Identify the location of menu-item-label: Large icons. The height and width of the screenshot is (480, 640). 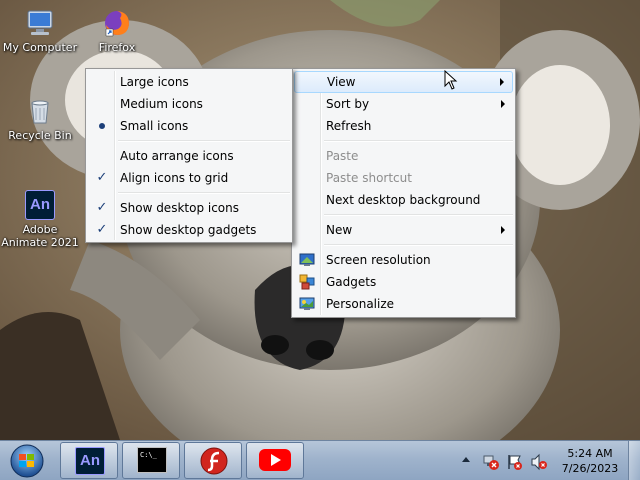
(154, 82).